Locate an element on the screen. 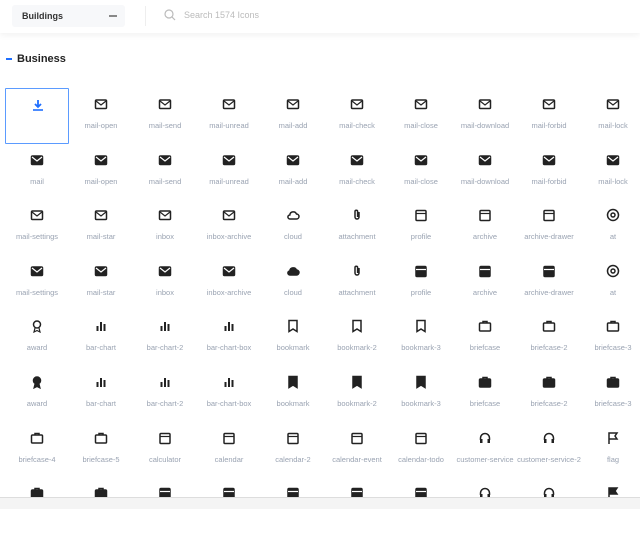 Image resolution: width=640 pixels, height=533 pixels. icon-tile-briefcase-4: briefcase-4 is located at coordinates (37, 450).